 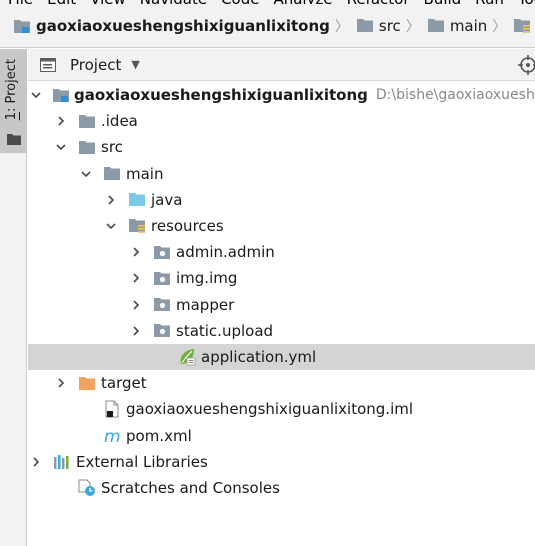 I want to click on tree-item-scratches-and-consoles: Scratches and Consoles, so click(x=281, y=488).